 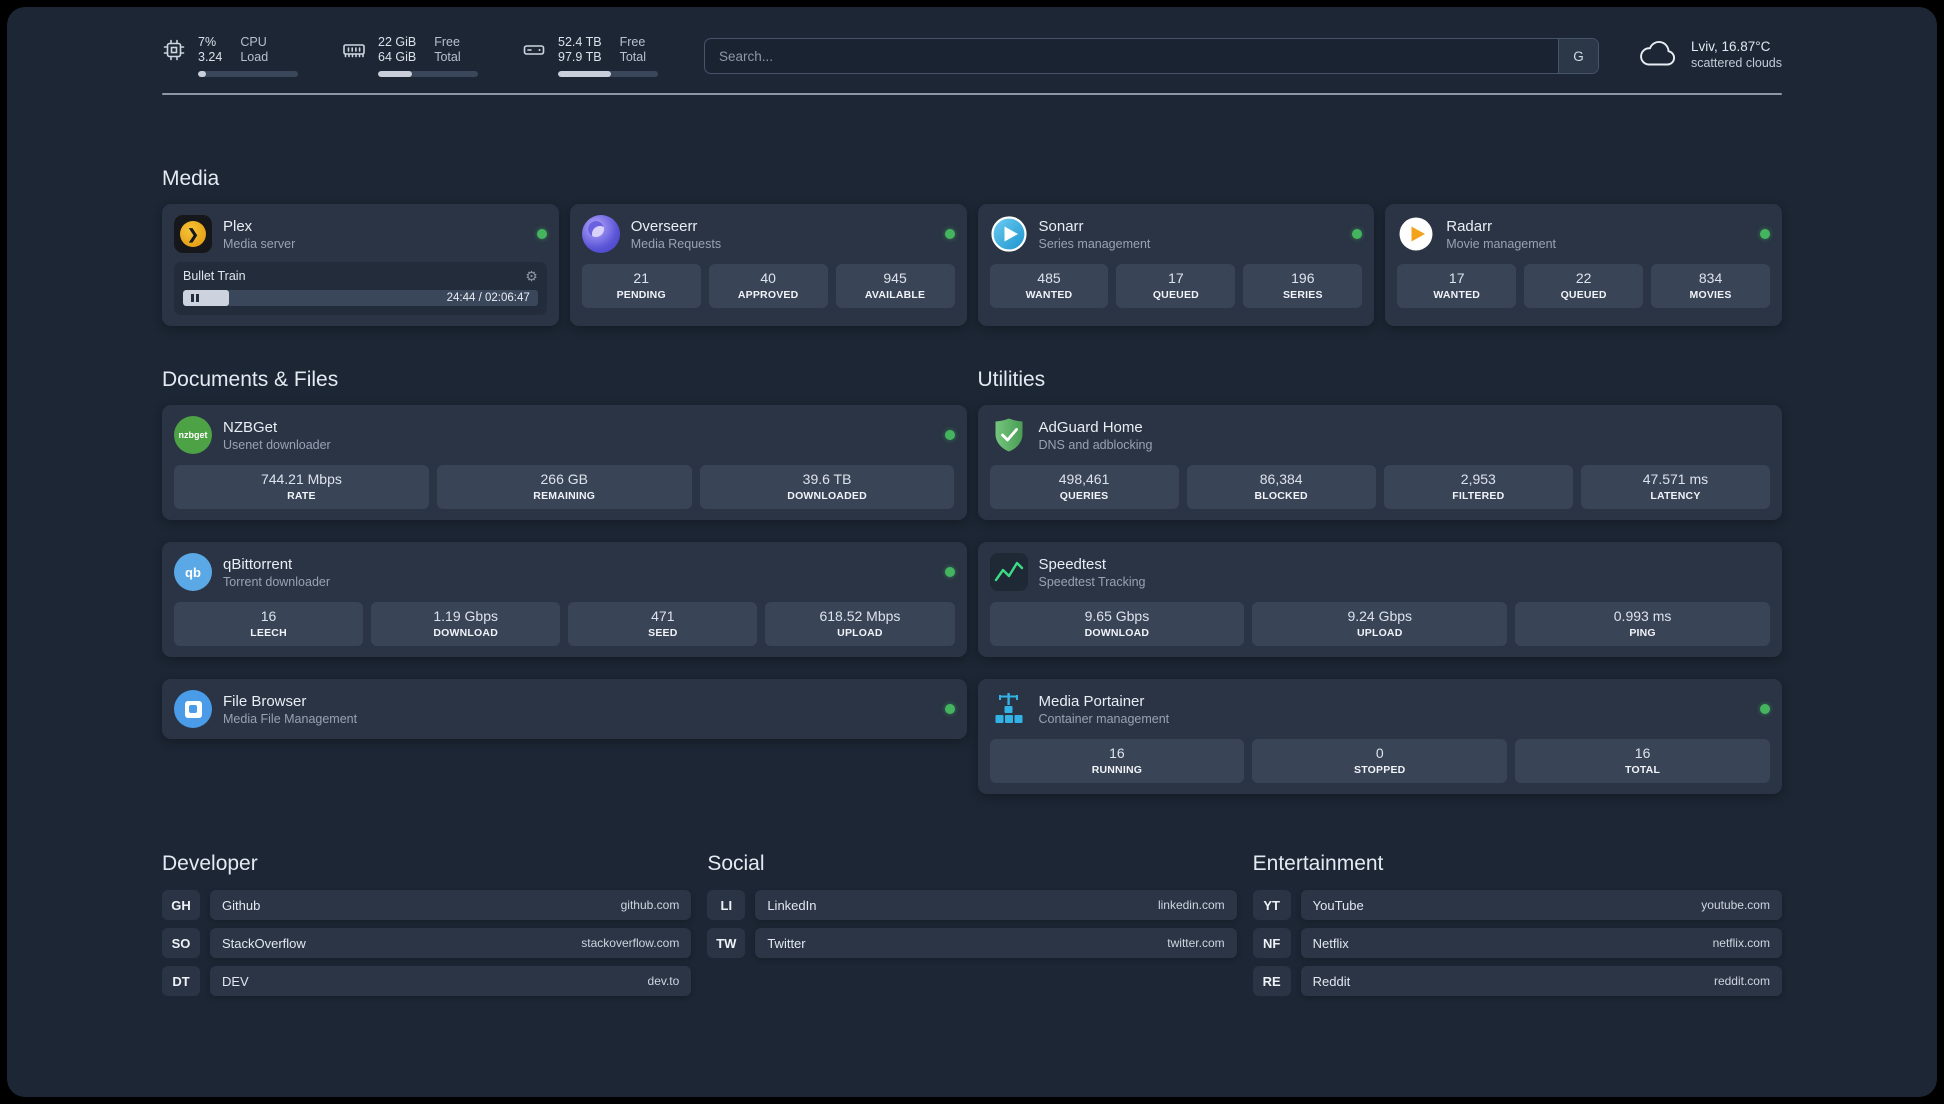 I want to click on stat-download: 1.19 Gbps DOWNLOAD, so click(x=466, y=624).